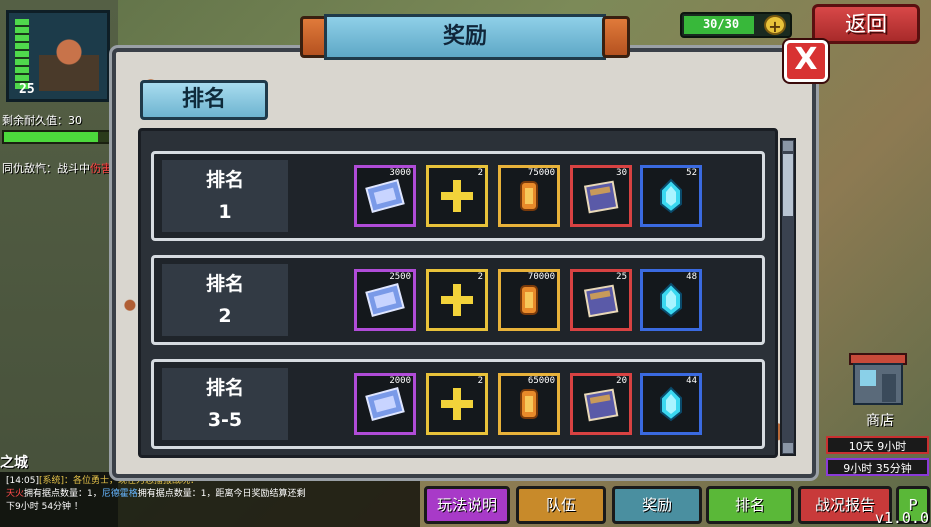  I want to click on team-button: 队伍, so click(561, 505).